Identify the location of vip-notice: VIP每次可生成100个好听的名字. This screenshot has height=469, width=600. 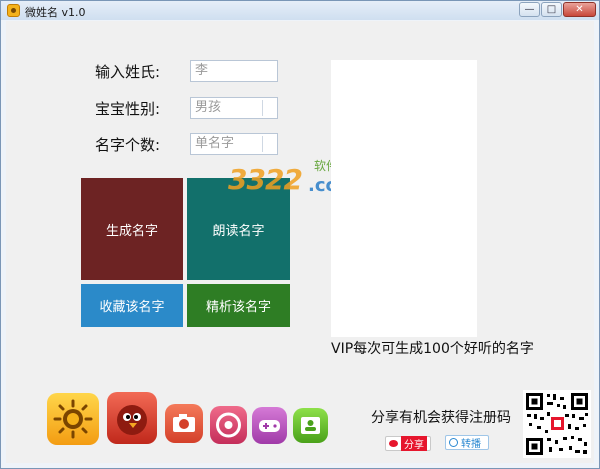
(432, 349).